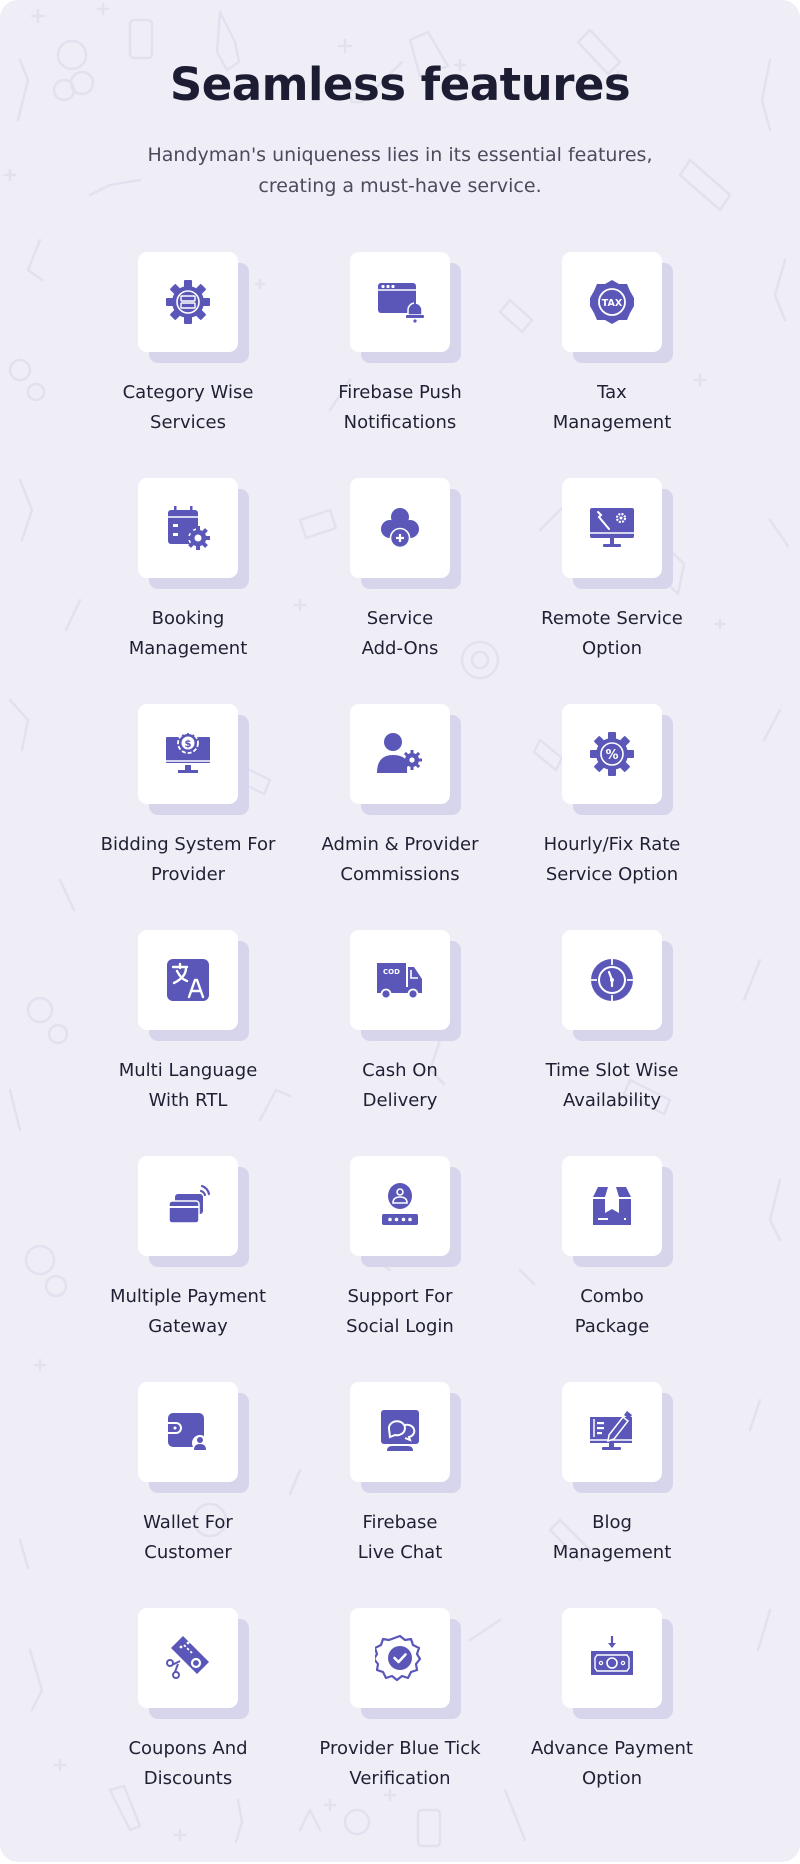 The image size is (800, 1864). Describe the element at coordinates (612, 407) in the screenshot. I see `feature-label: Tax Management` at that location.